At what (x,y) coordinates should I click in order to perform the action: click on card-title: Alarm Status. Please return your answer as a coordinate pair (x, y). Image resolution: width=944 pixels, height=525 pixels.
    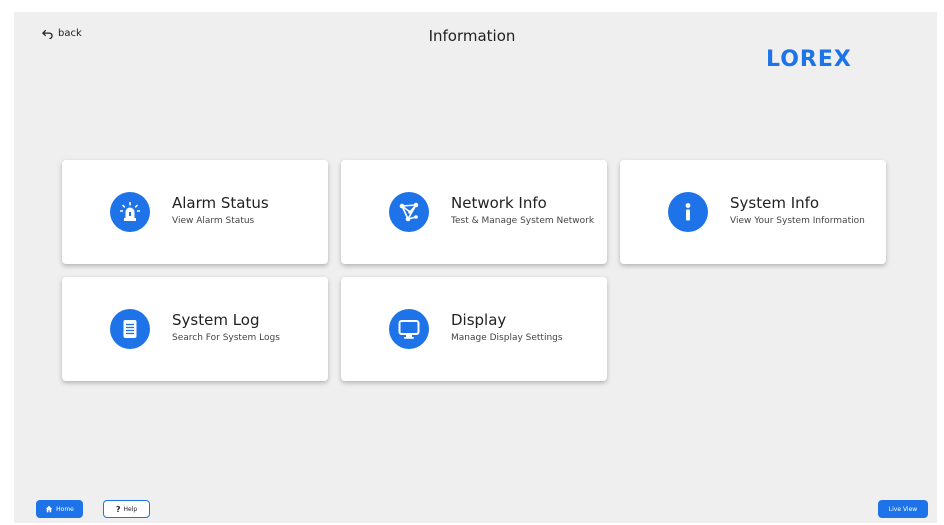
    Looking at the image, I should click on (220, 203).